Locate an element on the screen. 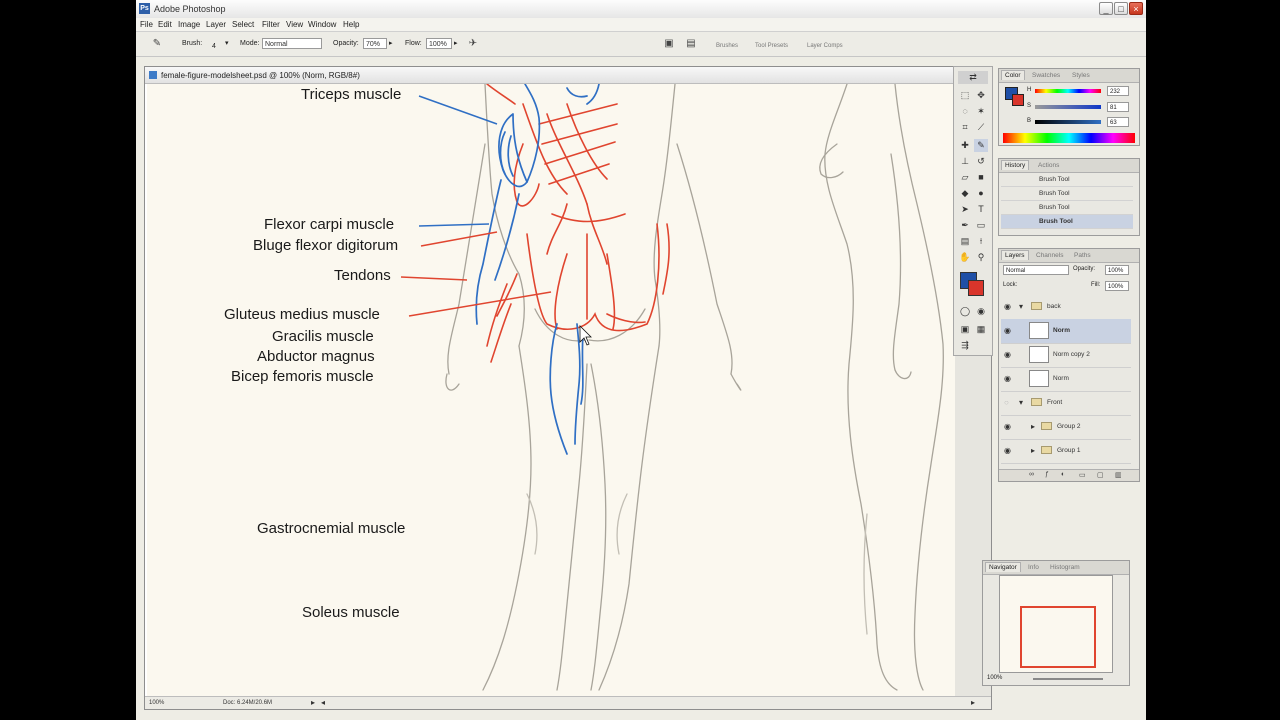 This screenshot has height=720, width=1280. quick-mask-off-icon: ◯ is located at coordinates (965, 311).